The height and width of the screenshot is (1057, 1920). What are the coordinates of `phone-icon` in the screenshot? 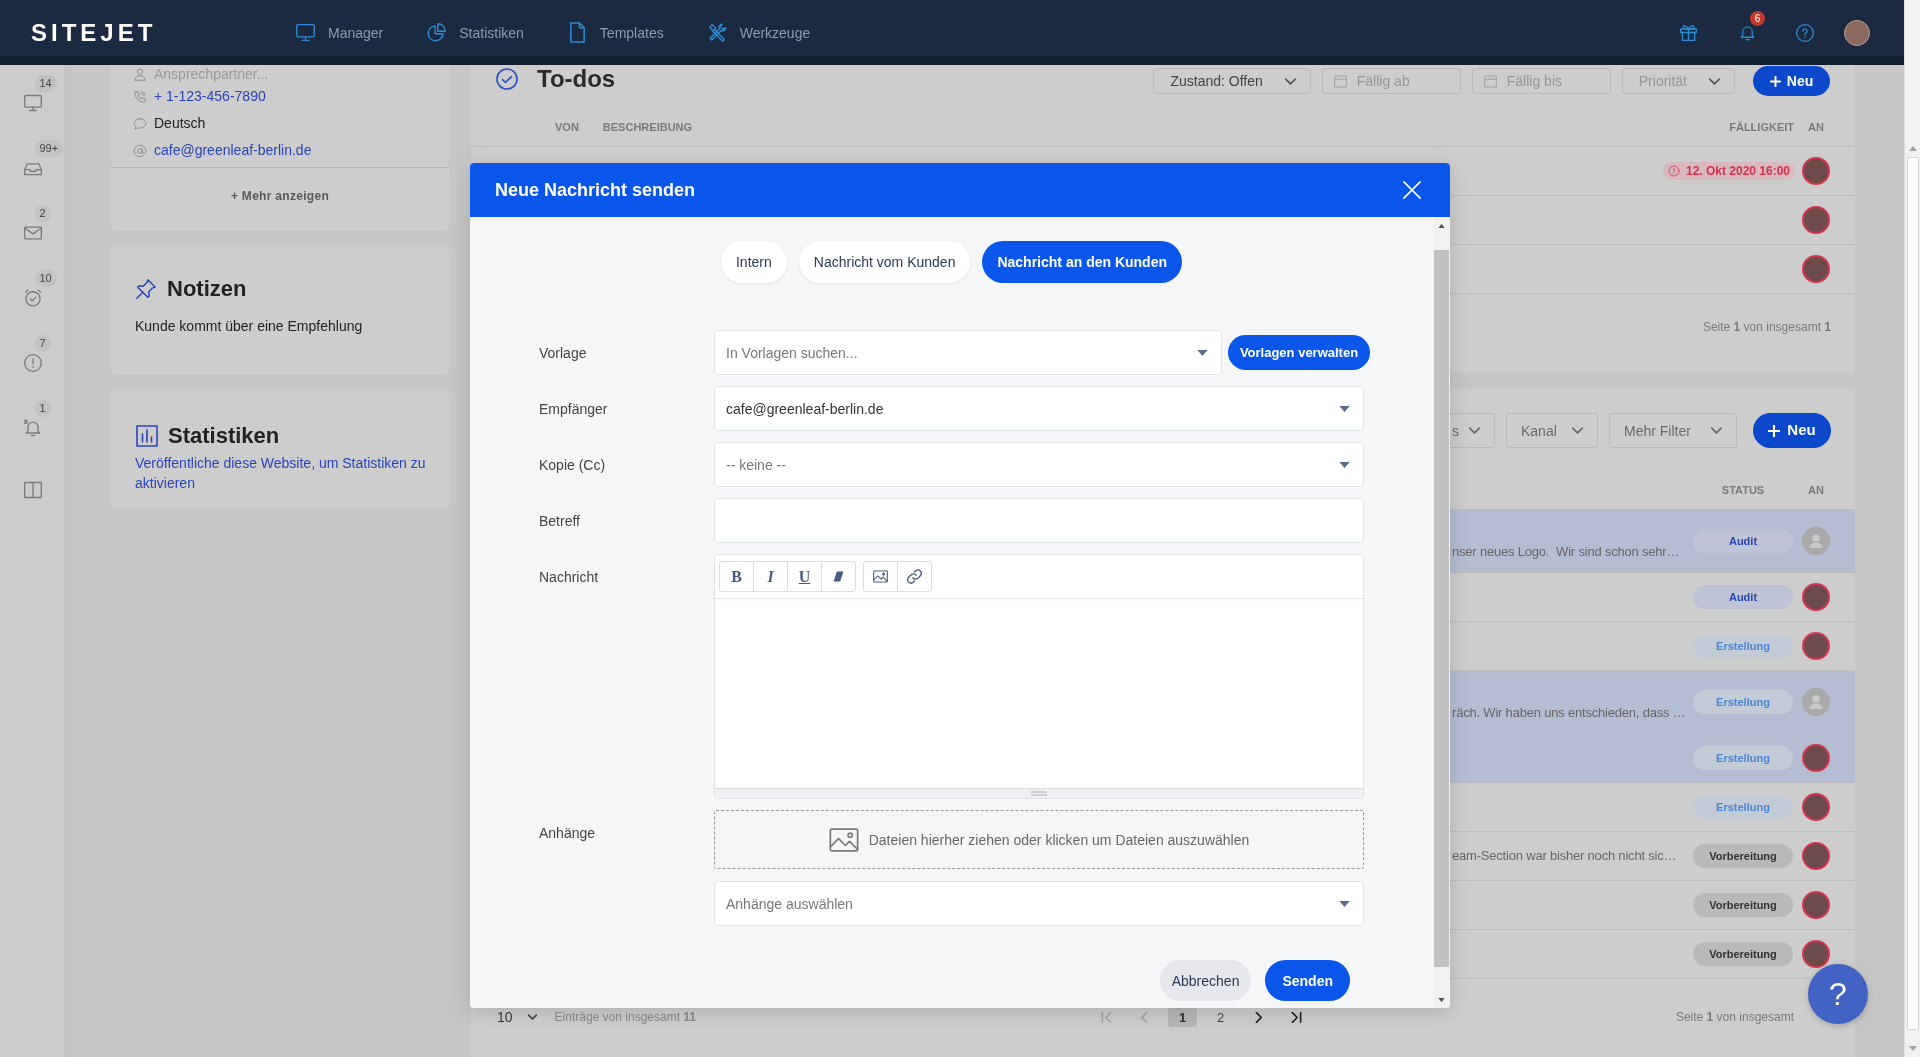 It's located at (140, 96).